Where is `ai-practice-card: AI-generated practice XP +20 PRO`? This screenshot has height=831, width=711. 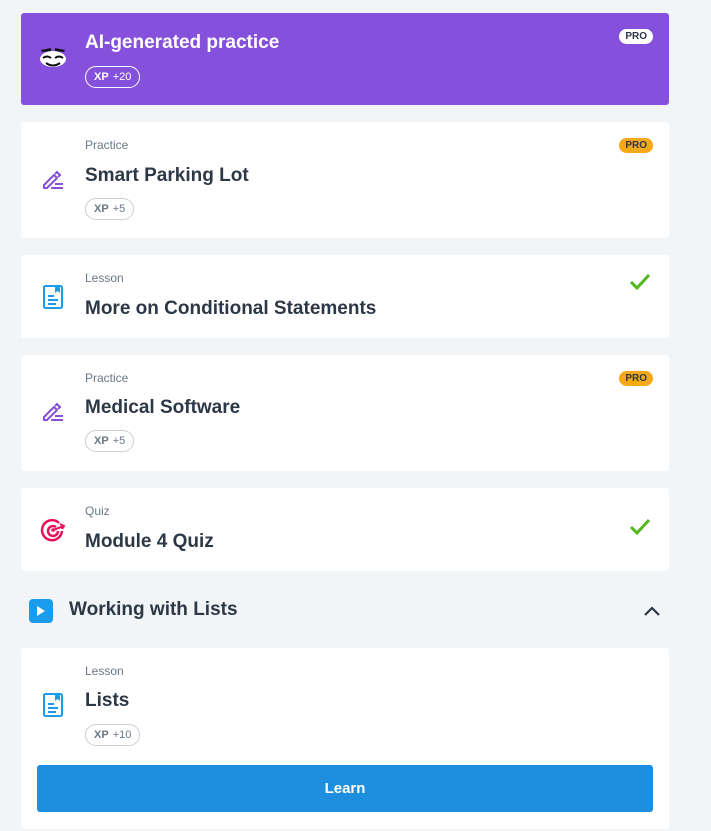
ai-practice-card: AI-generated practice XP +20 PRO is located at coordinates (345, 59).